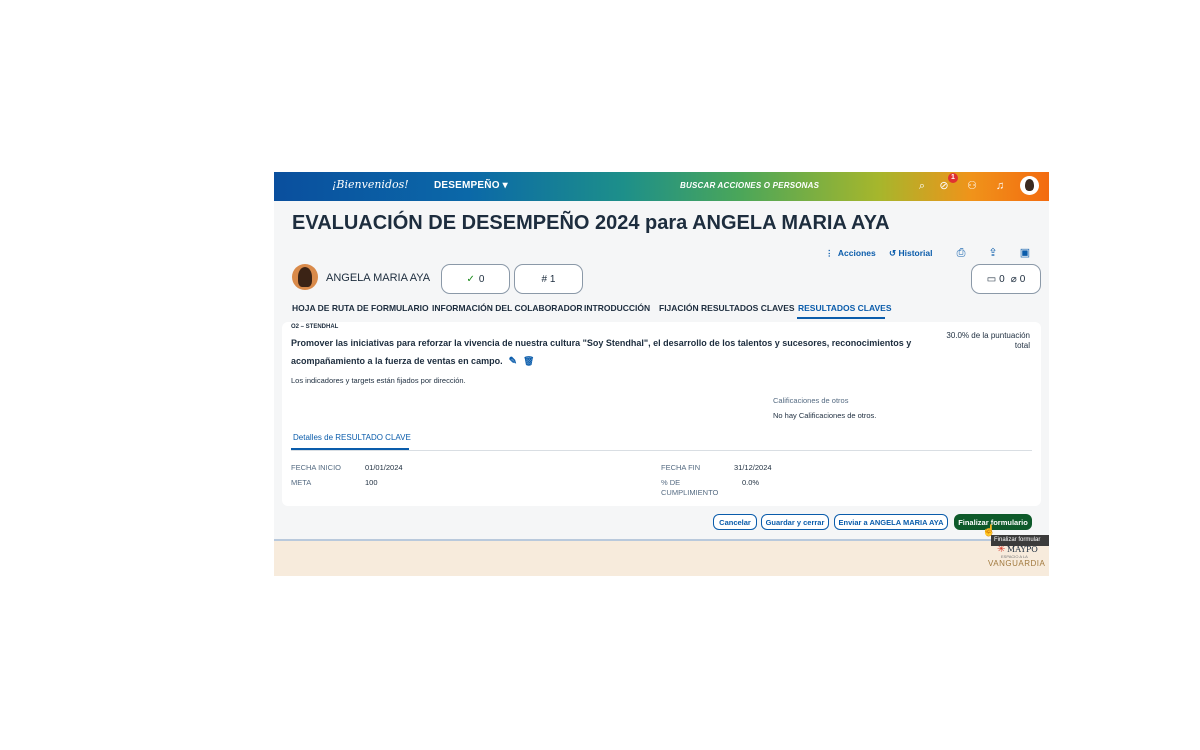  Describe the element at coordinates (972, 186) in the screenshot. I see `people-icon: ⚇` at that location.